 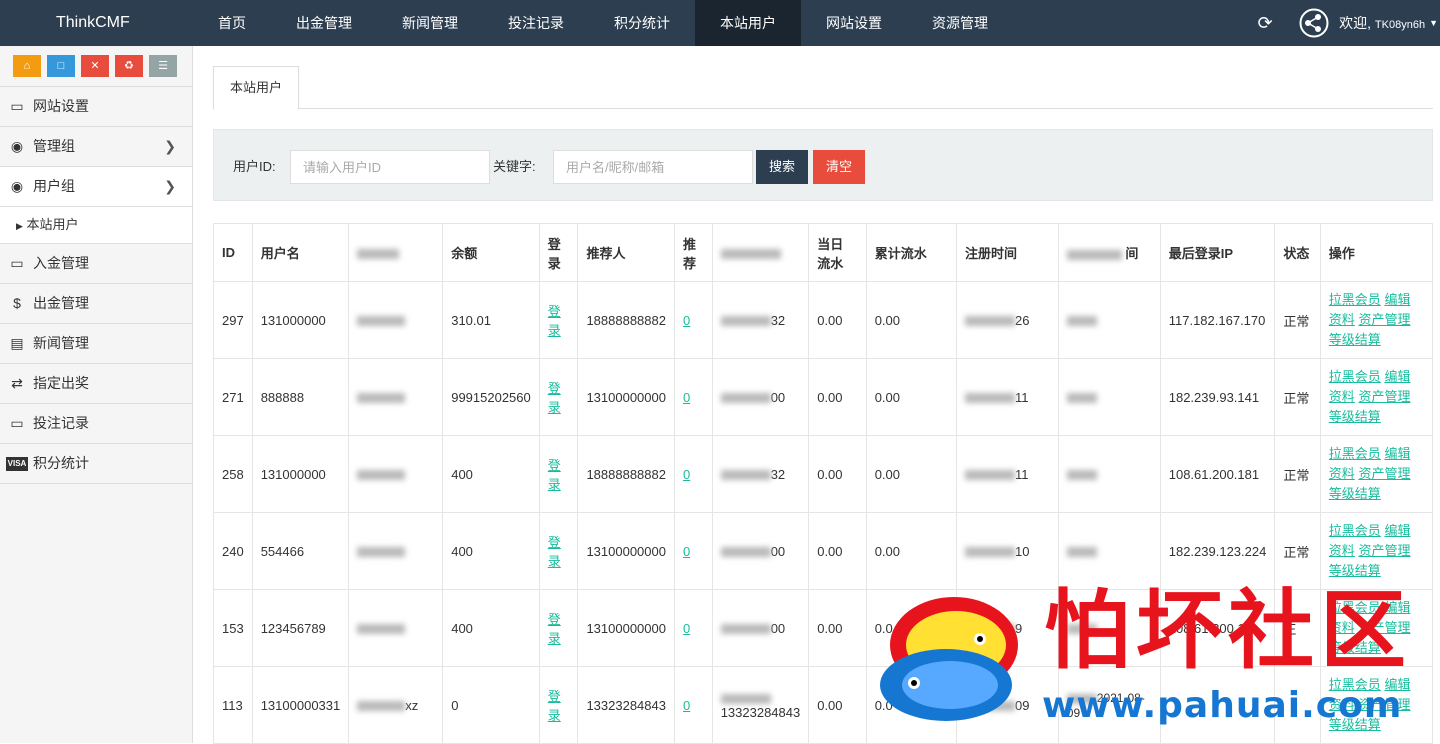 What do you see at coordinates (324, 23) in the screenshot?
I see `nav-withdraw: 出金管理` at bounding box center [324, 23].